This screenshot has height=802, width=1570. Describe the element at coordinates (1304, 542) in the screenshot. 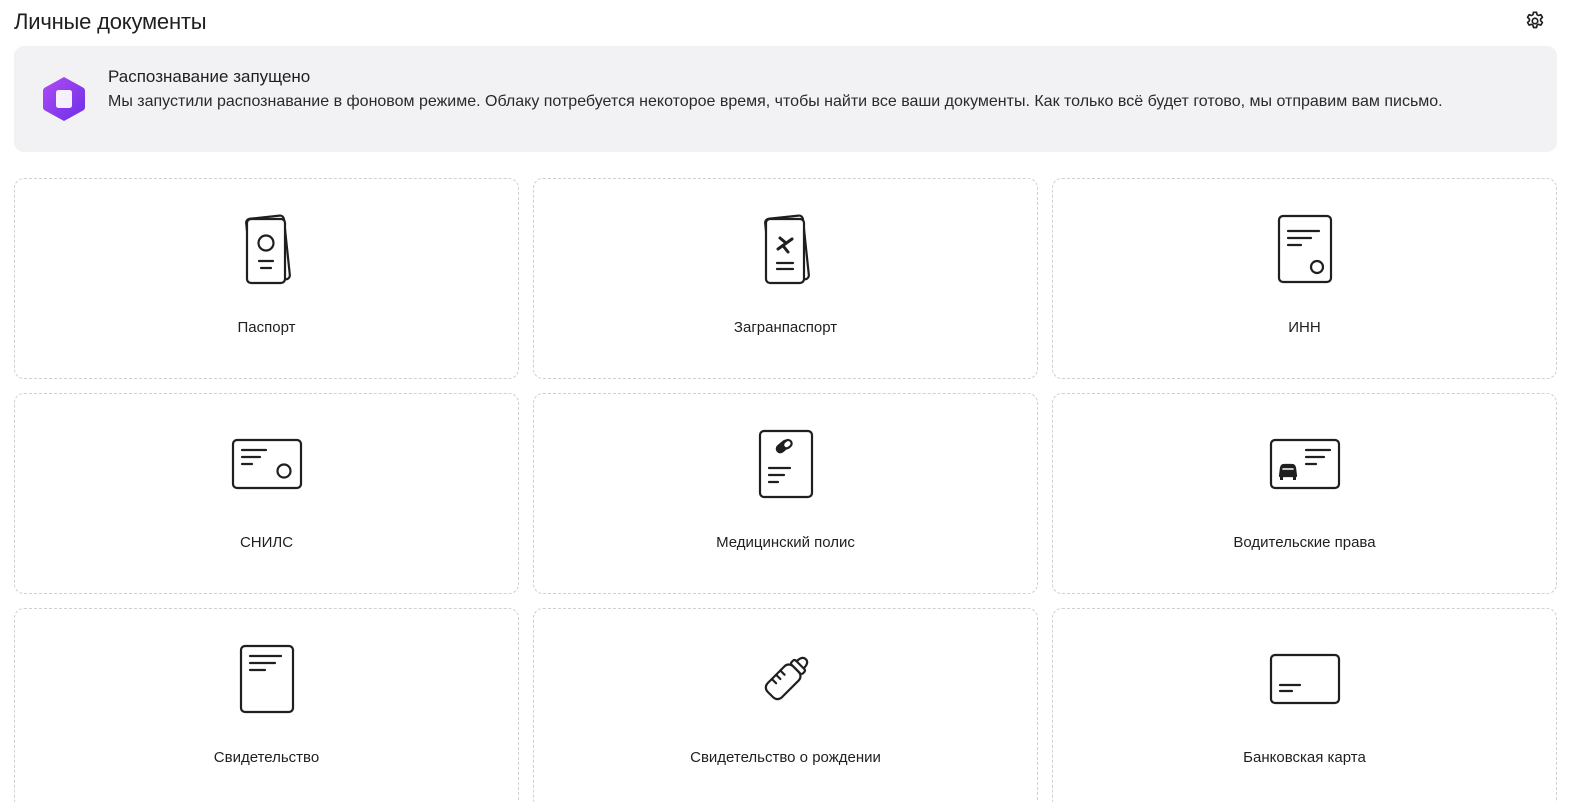

I see `document-label: Водительские права` at that location.